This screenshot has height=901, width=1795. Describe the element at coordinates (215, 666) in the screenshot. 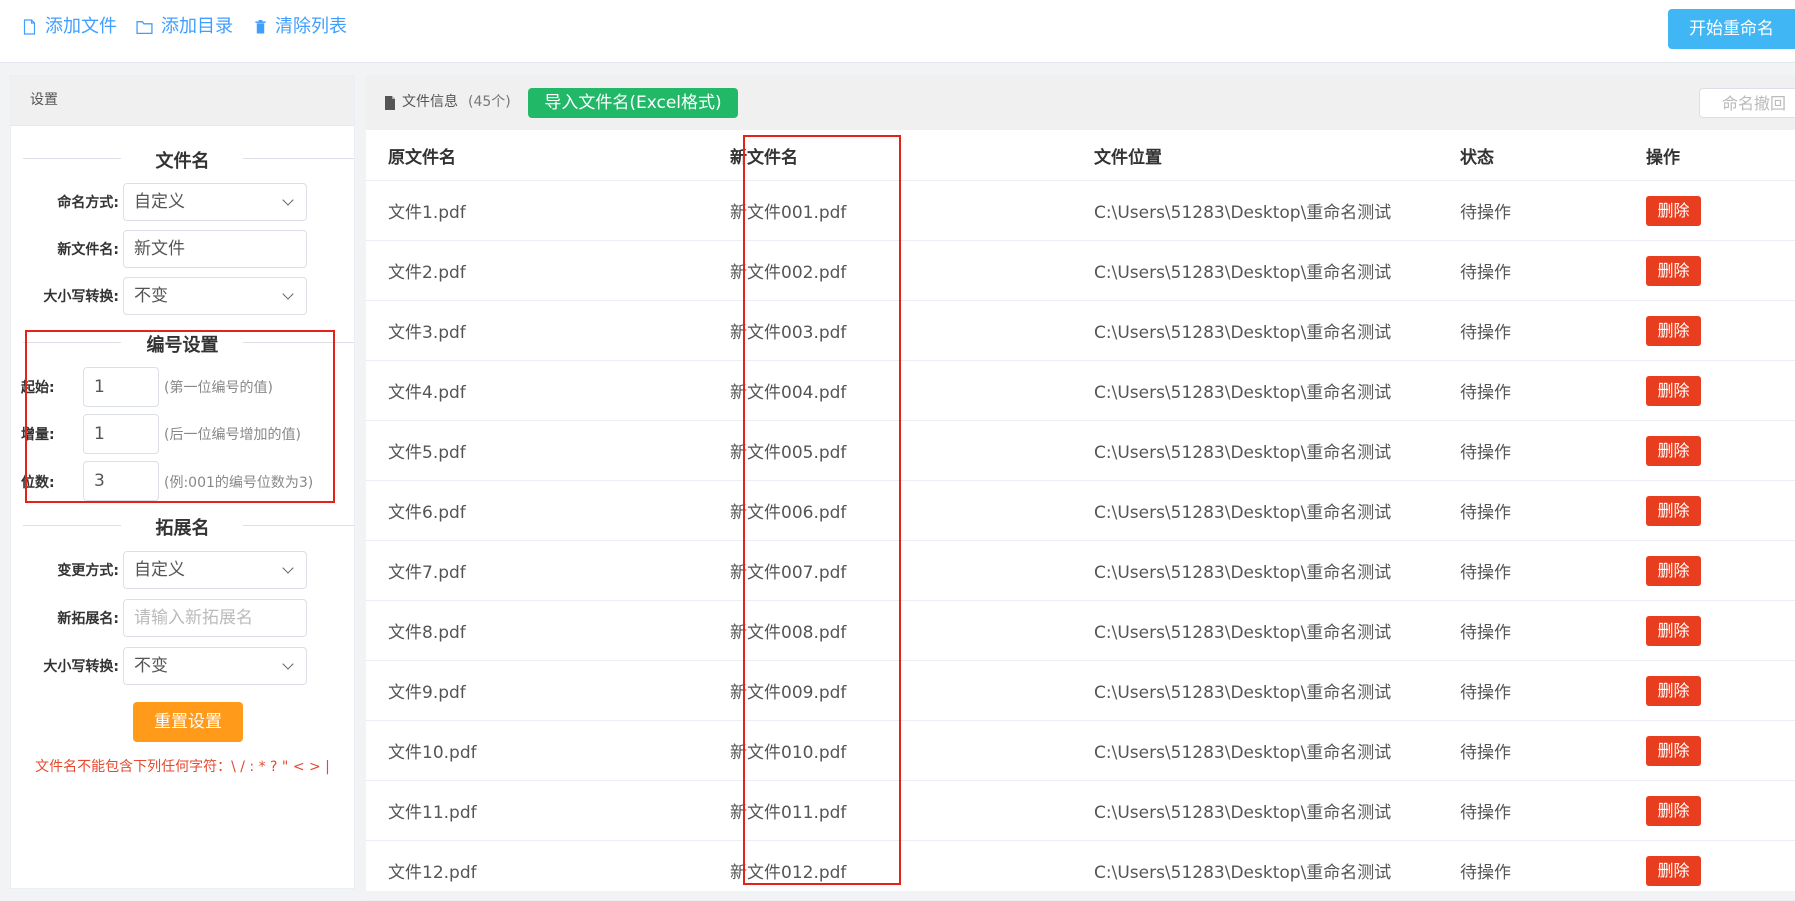

I see `ext-case-select: 不变` at that location.